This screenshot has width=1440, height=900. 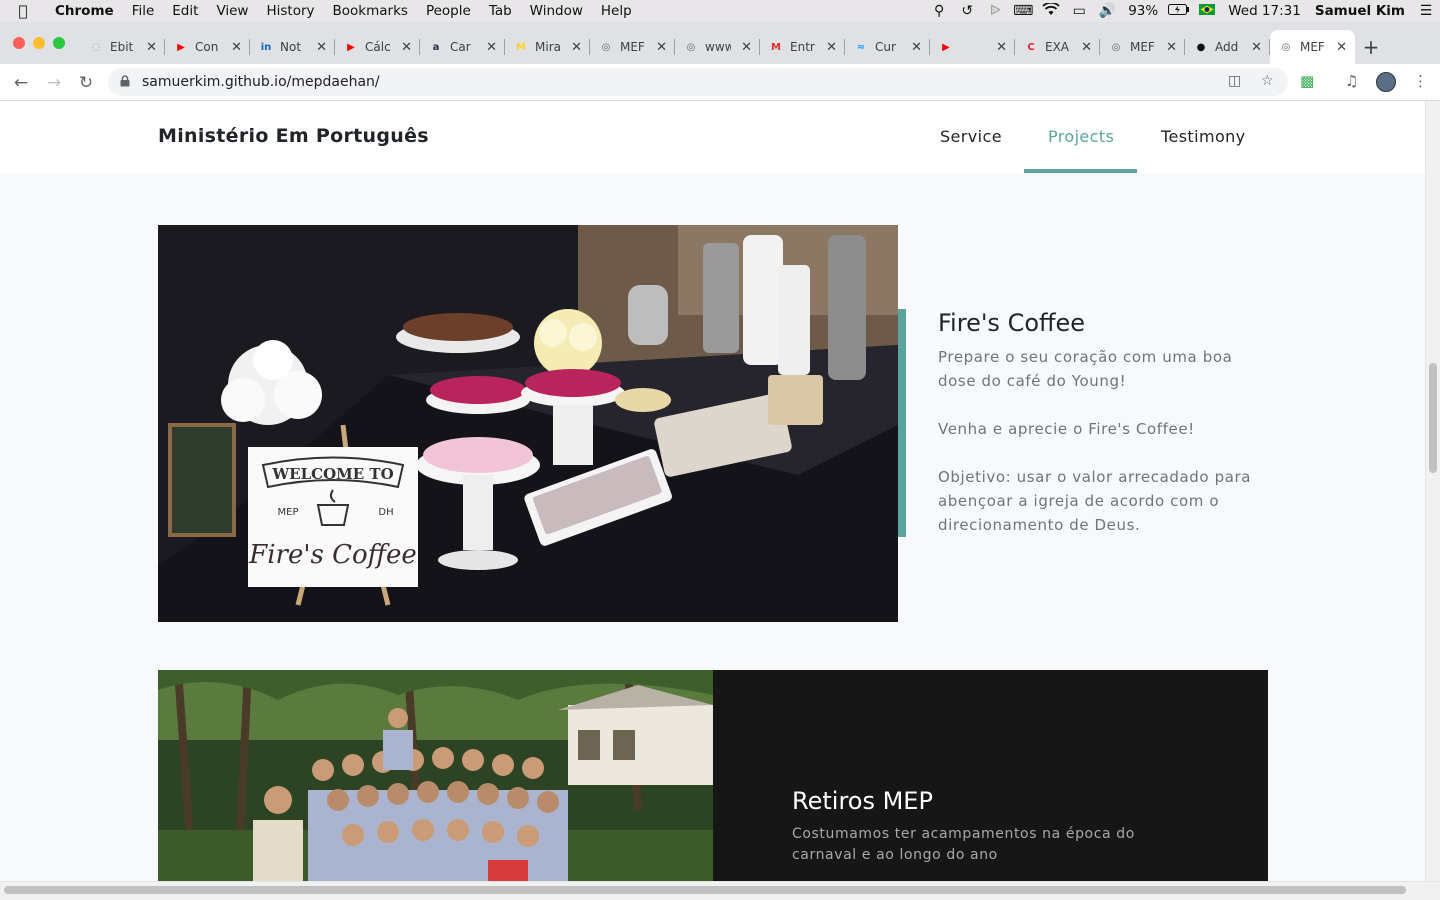 I want to click on profile-avatar, so click(x=1386, y=82).